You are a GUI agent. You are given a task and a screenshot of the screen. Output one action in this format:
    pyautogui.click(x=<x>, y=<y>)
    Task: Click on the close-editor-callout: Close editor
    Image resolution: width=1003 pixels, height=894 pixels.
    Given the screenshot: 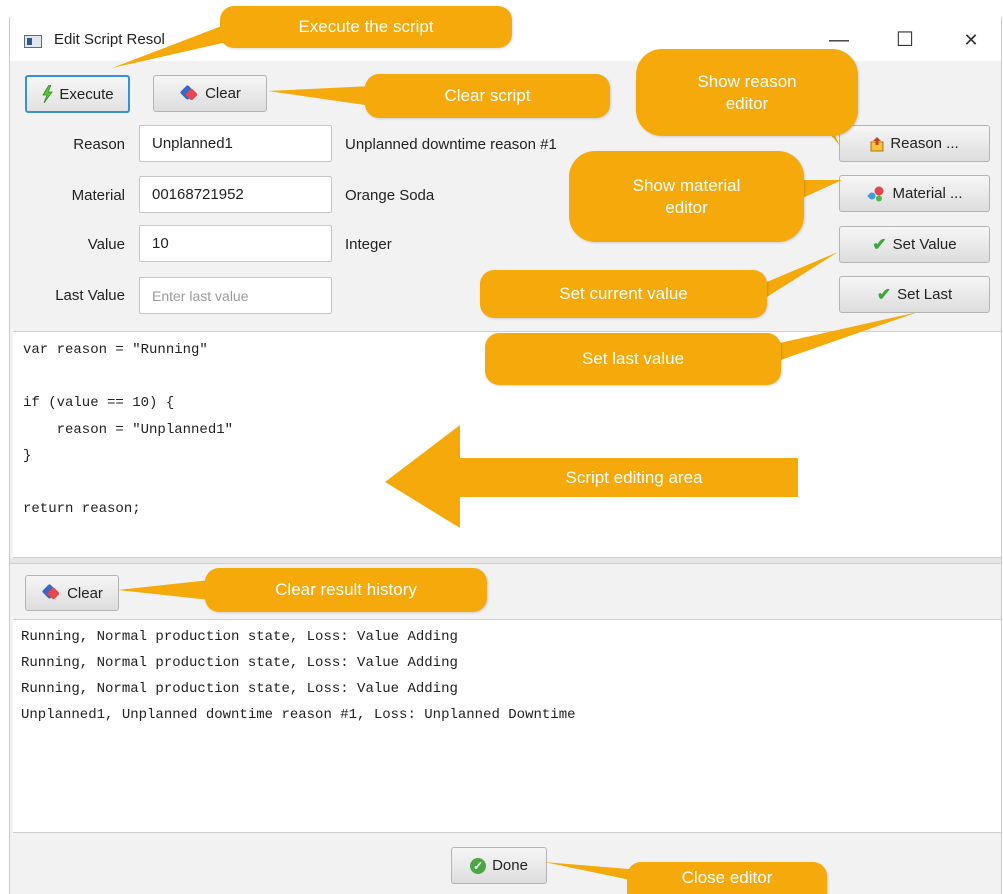 What is the action you would take?
    pyautogui.click(x=727, y=878)
    